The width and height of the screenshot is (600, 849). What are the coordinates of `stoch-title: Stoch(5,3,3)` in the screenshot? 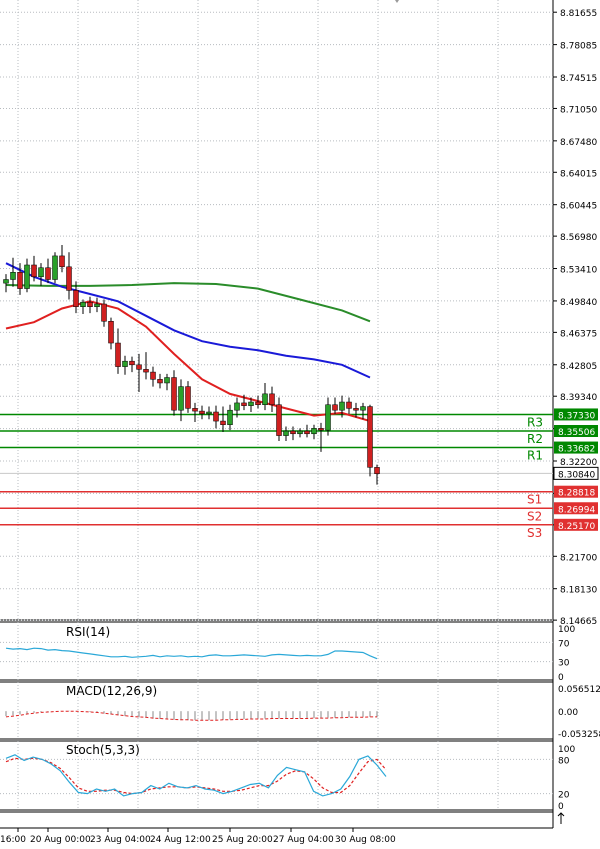 It's located at (103, 750).